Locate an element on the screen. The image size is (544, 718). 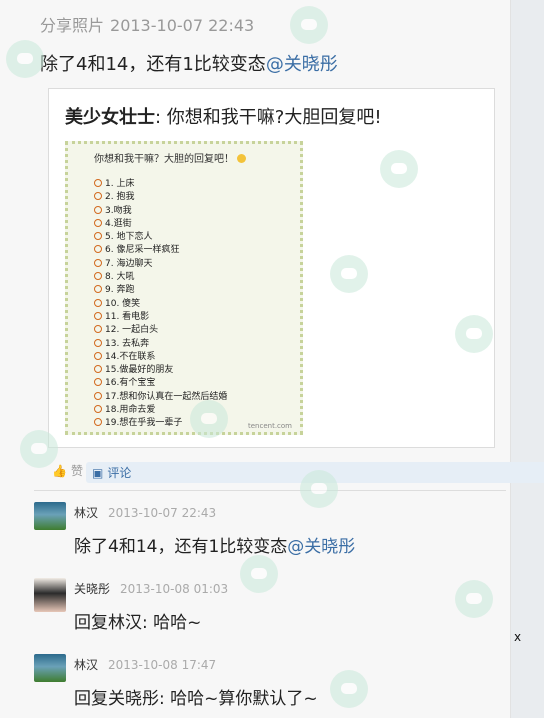
comment-header: 林汉 2013-10-07 22:43 is located at coordinates (145, 512).